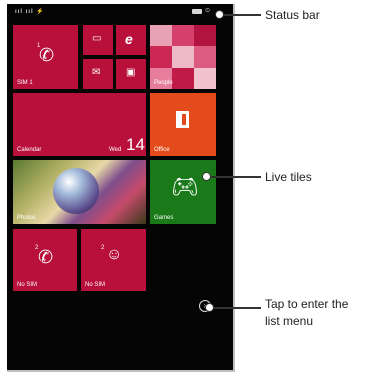 This screenshot has height=381, width=374. I want to click on tile-label-office: Office, so click(162, 150).